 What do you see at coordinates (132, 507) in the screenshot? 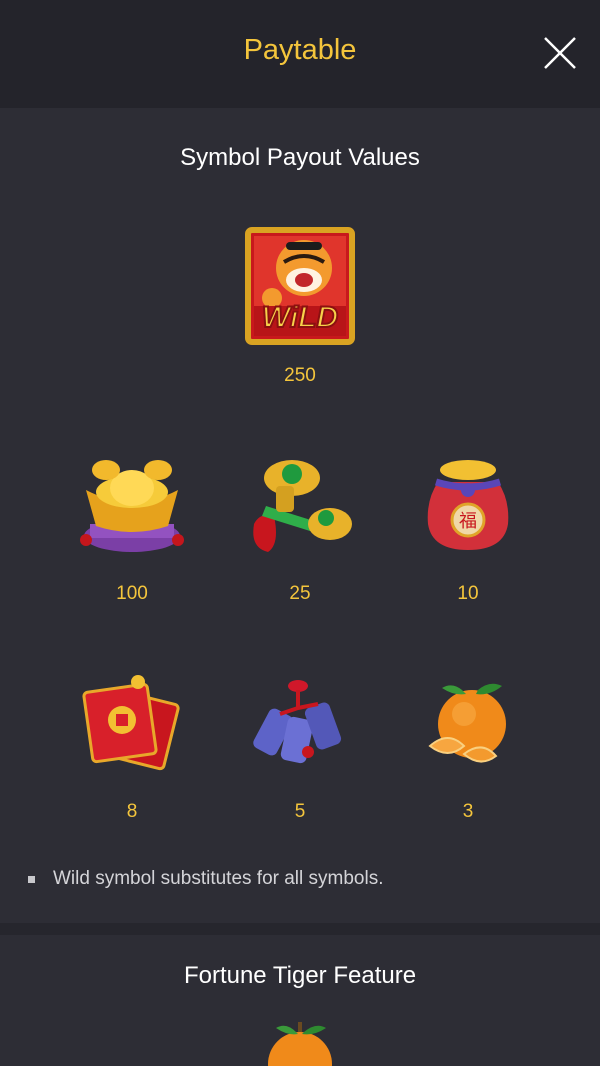
I see `gold-ingot-icon` at bounding box center [132, 507].